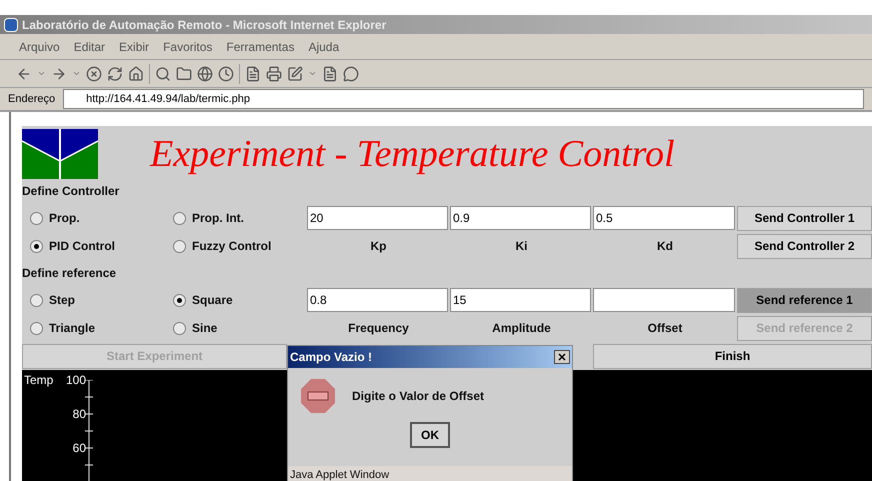  What do you see at coordinates (664, 218) in the screenshot?
I see `input-field: 0.5` at bounding box center [664, 218].